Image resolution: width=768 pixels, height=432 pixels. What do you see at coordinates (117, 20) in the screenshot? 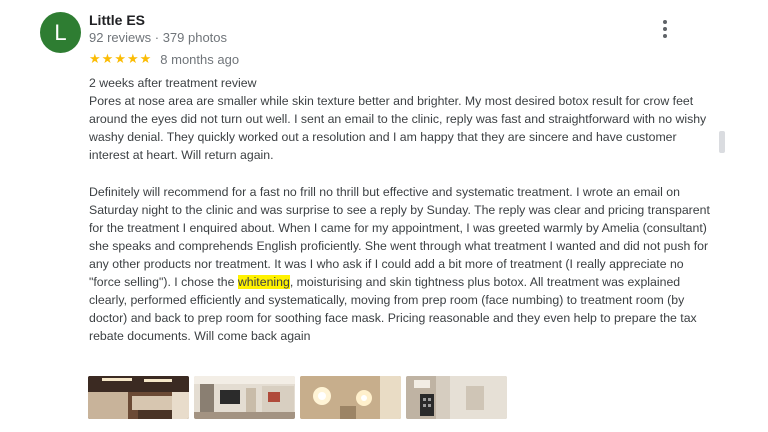
I see `author-name: Little ES` at bounding box center [117, 20].